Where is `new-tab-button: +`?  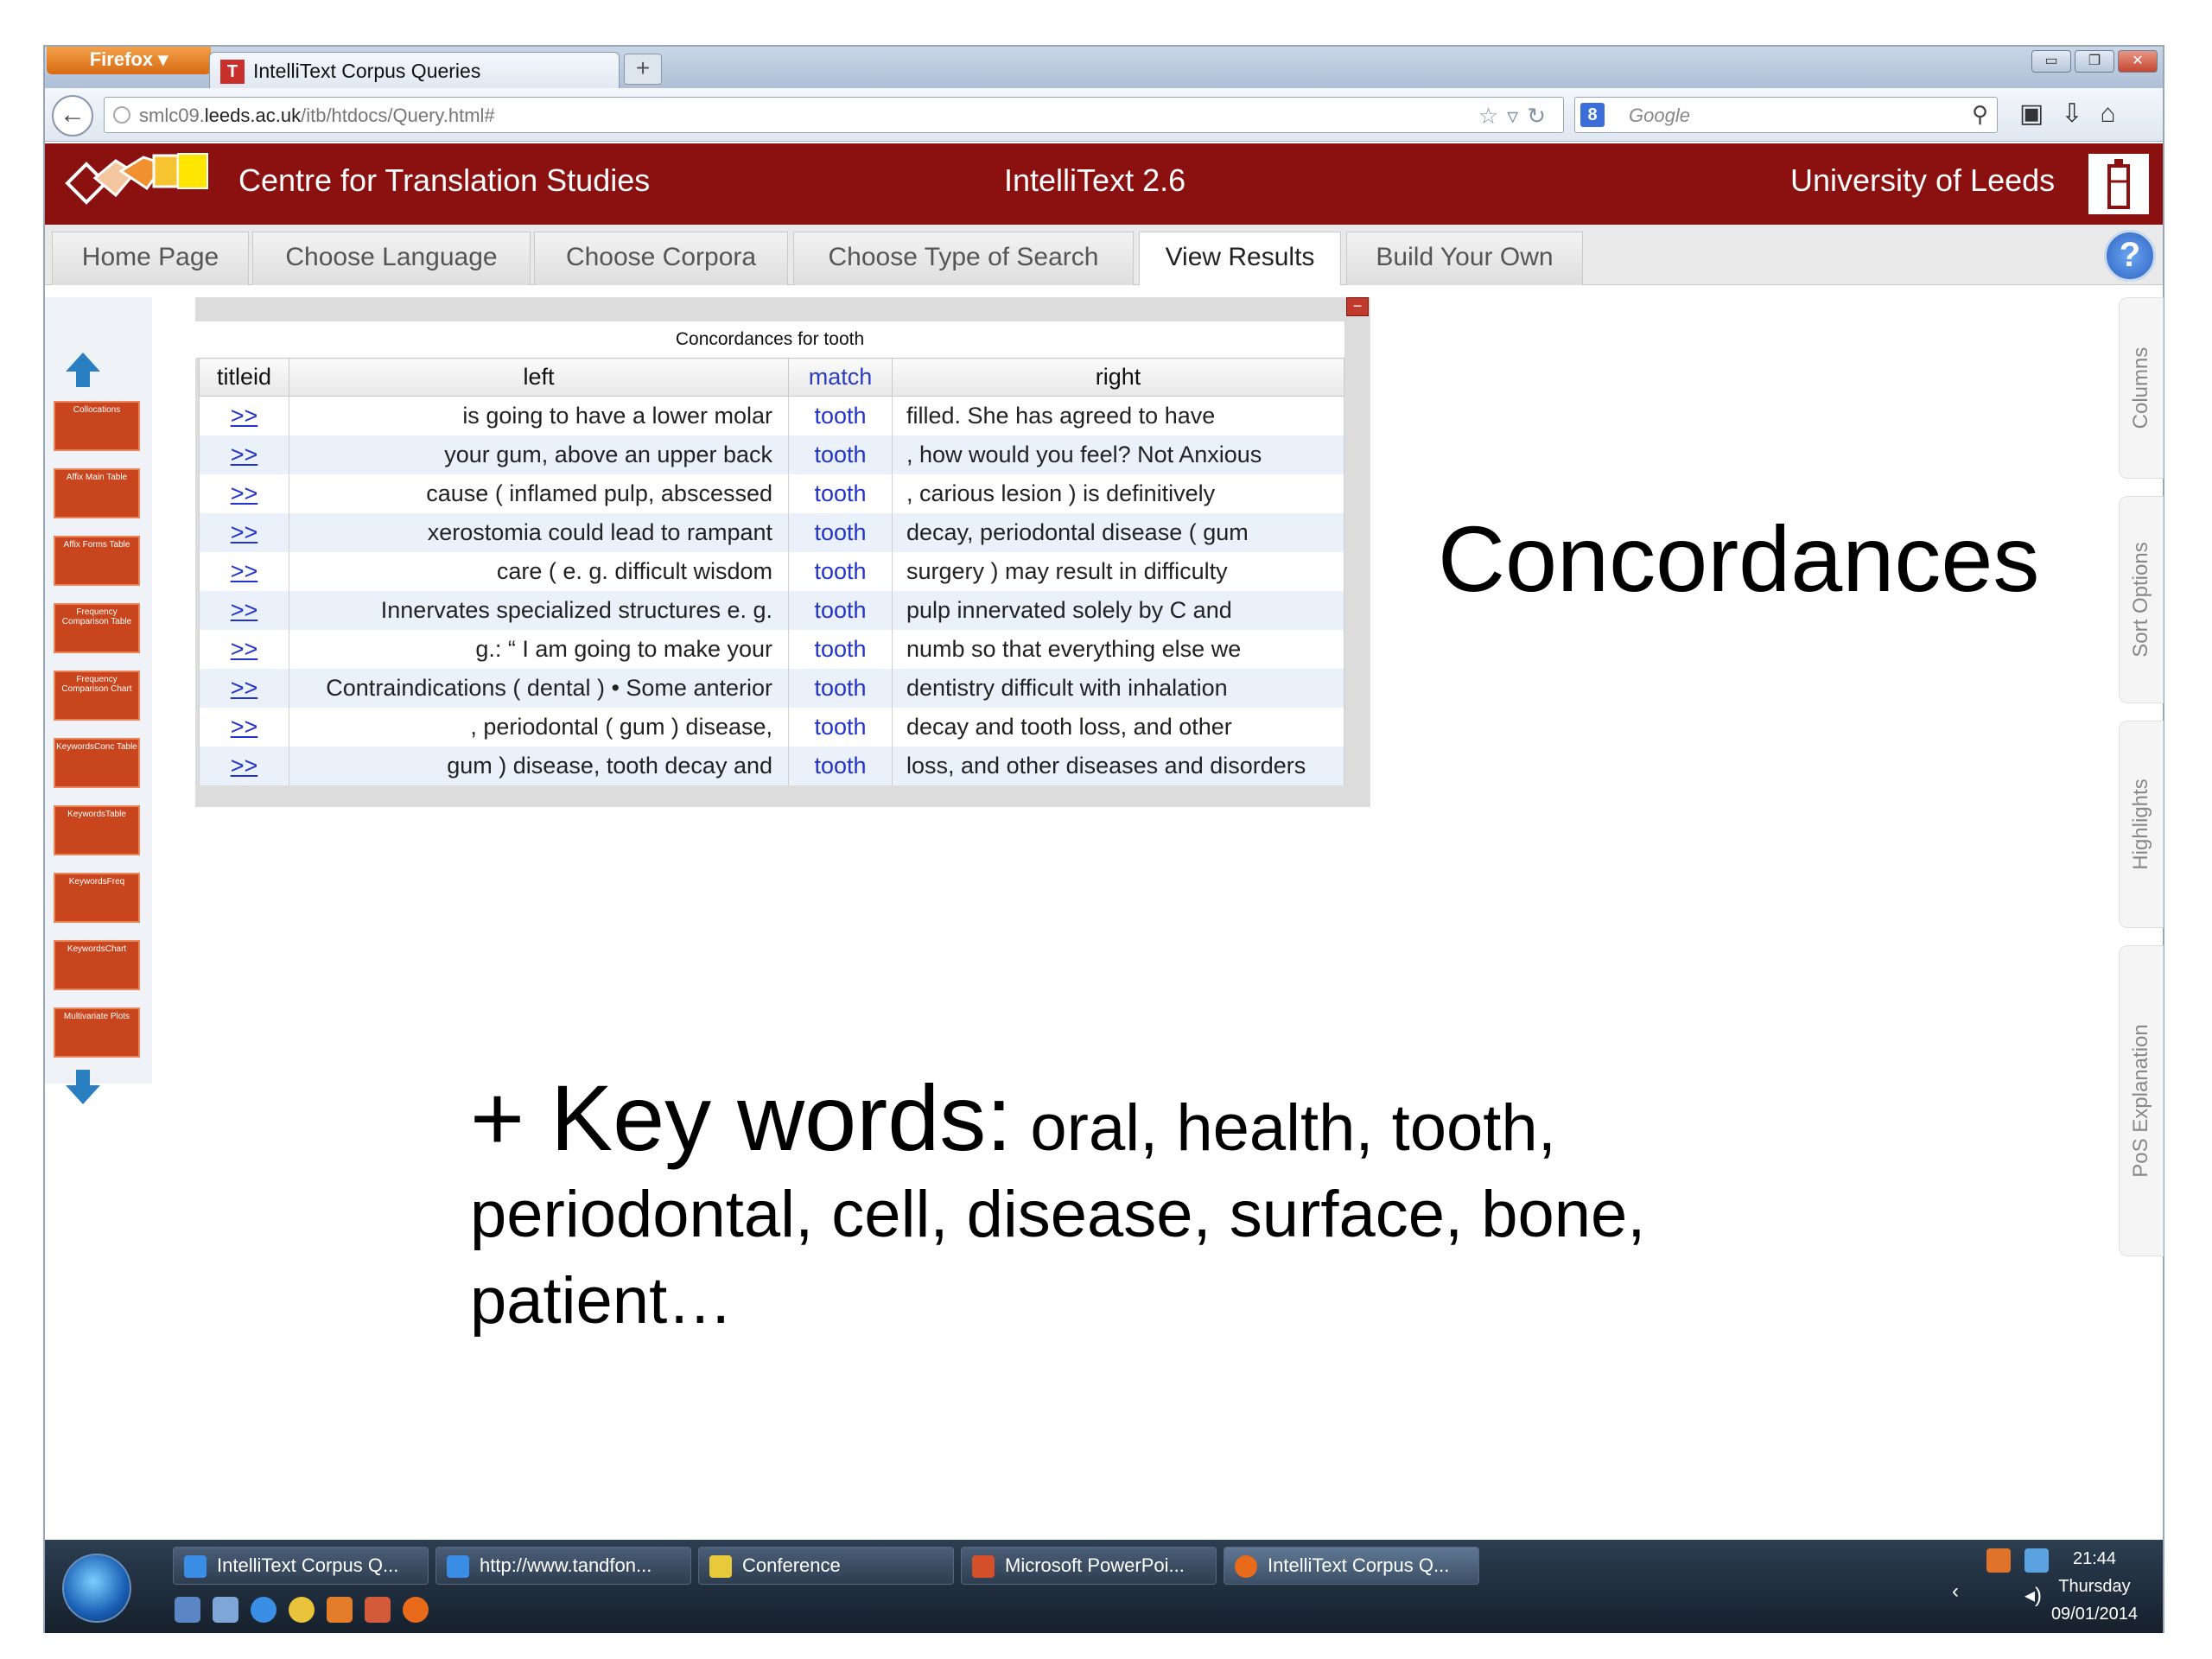
new-tab-button: + is located at coordinates (643, 69).